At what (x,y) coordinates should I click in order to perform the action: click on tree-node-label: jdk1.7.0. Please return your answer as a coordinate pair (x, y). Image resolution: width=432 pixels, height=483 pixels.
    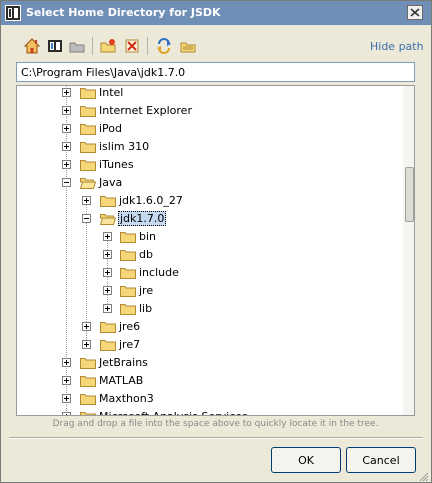
    Looking at the image, I should click on (142, 218).